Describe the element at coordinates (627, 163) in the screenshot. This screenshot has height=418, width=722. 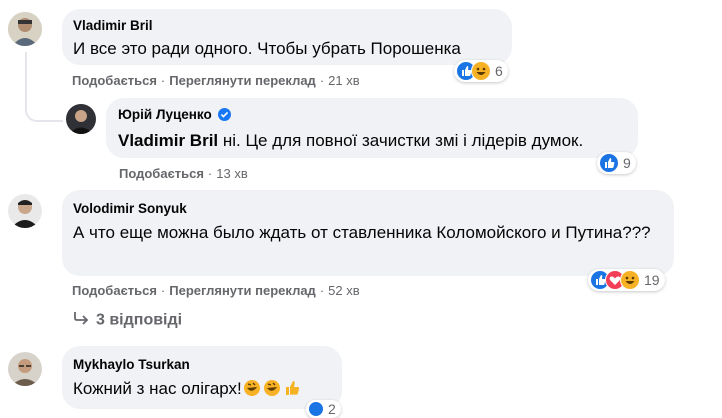
I see `reaction-count: 9` at that location.